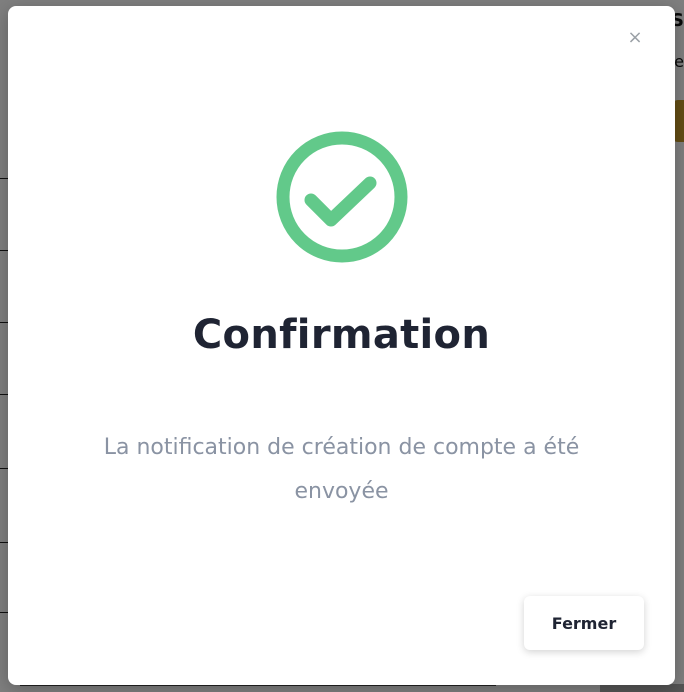  I want to click on check-circle-icon, so click(342, 197).